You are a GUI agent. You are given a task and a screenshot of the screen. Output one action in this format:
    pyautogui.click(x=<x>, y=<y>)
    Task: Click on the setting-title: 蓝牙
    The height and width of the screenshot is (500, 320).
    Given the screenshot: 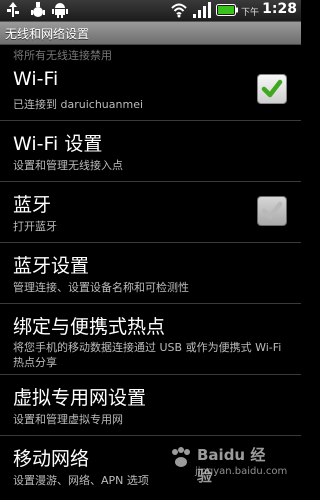 What is the action you would take?
    pyautogui.click(x=32, y=205)
    